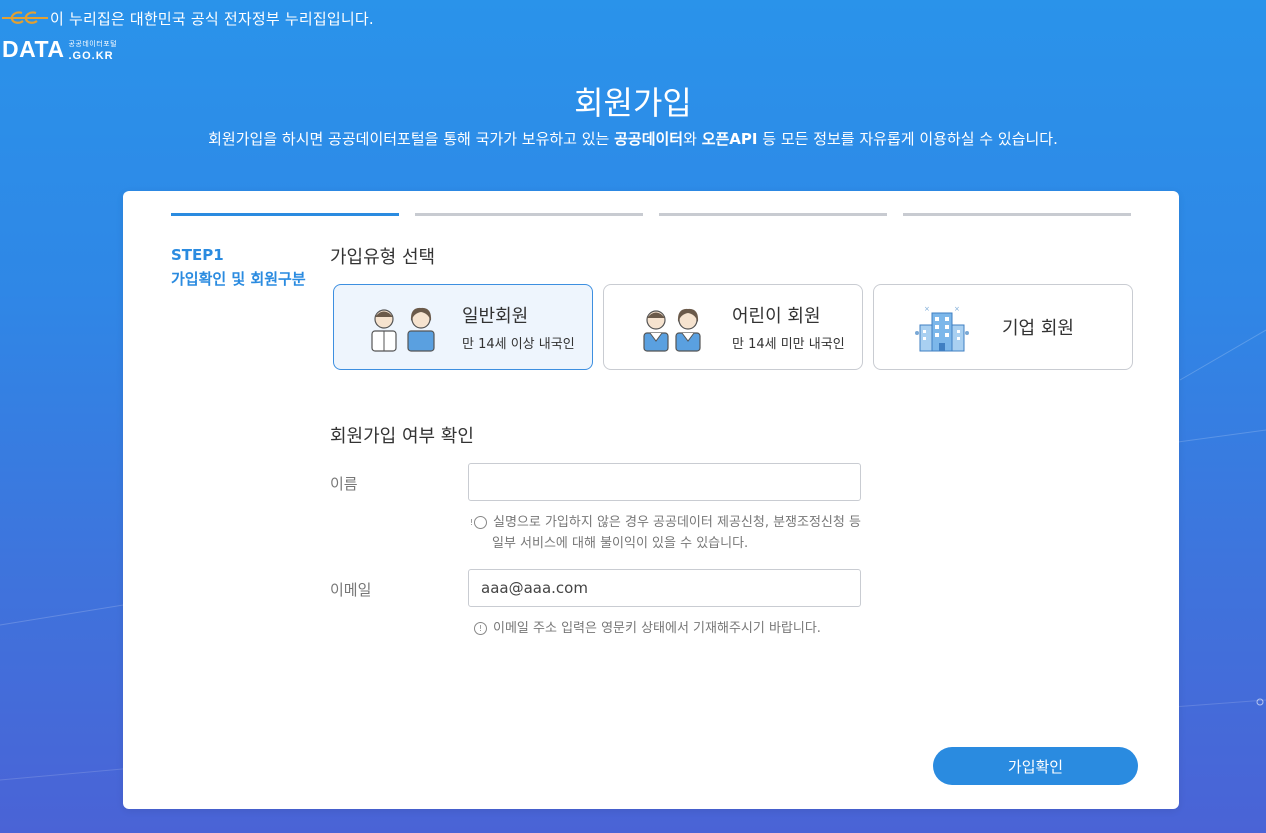 This screenshot has height=833, width=1266. I want to click on email-label: 이메일, so click(351, 590).